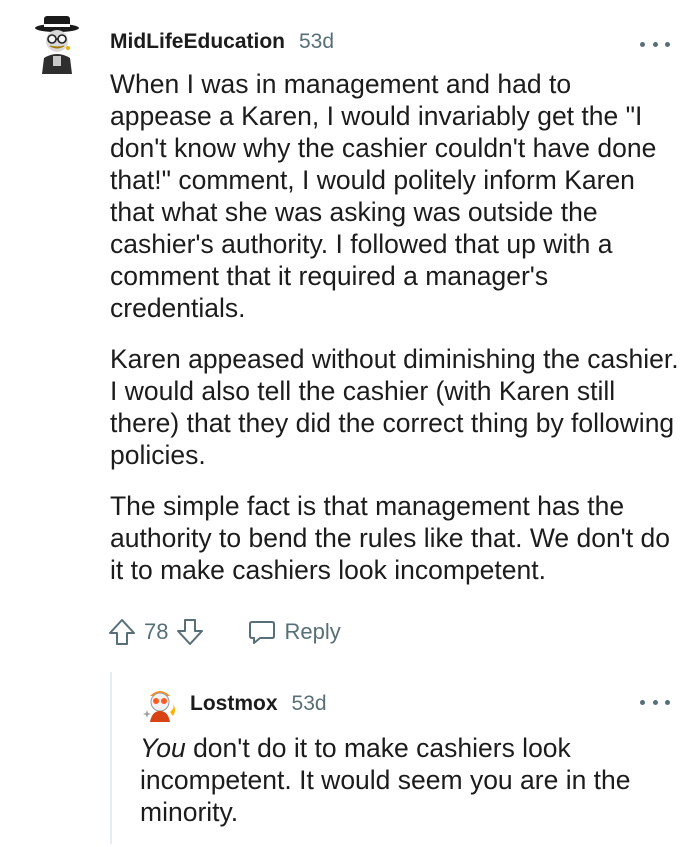 This screenshot has height=847, width=700. Describe the element at coordinates (234, 704) in the screenshot. I see `username: Lostmox` at that location.